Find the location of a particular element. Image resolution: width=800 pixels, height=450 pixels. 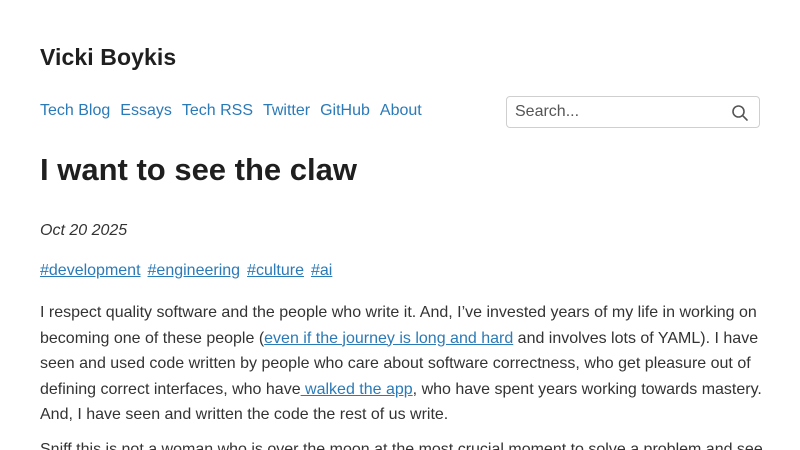

nav-link-twitter: Twitter is located at coordinates (286, 111).